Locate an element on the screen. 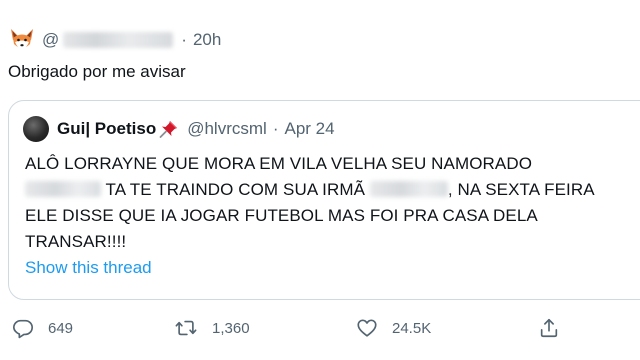 This screenshot has width=640, height=360. quoted-author-name: Gui| Poetiso is located at coordinates (106, 129).